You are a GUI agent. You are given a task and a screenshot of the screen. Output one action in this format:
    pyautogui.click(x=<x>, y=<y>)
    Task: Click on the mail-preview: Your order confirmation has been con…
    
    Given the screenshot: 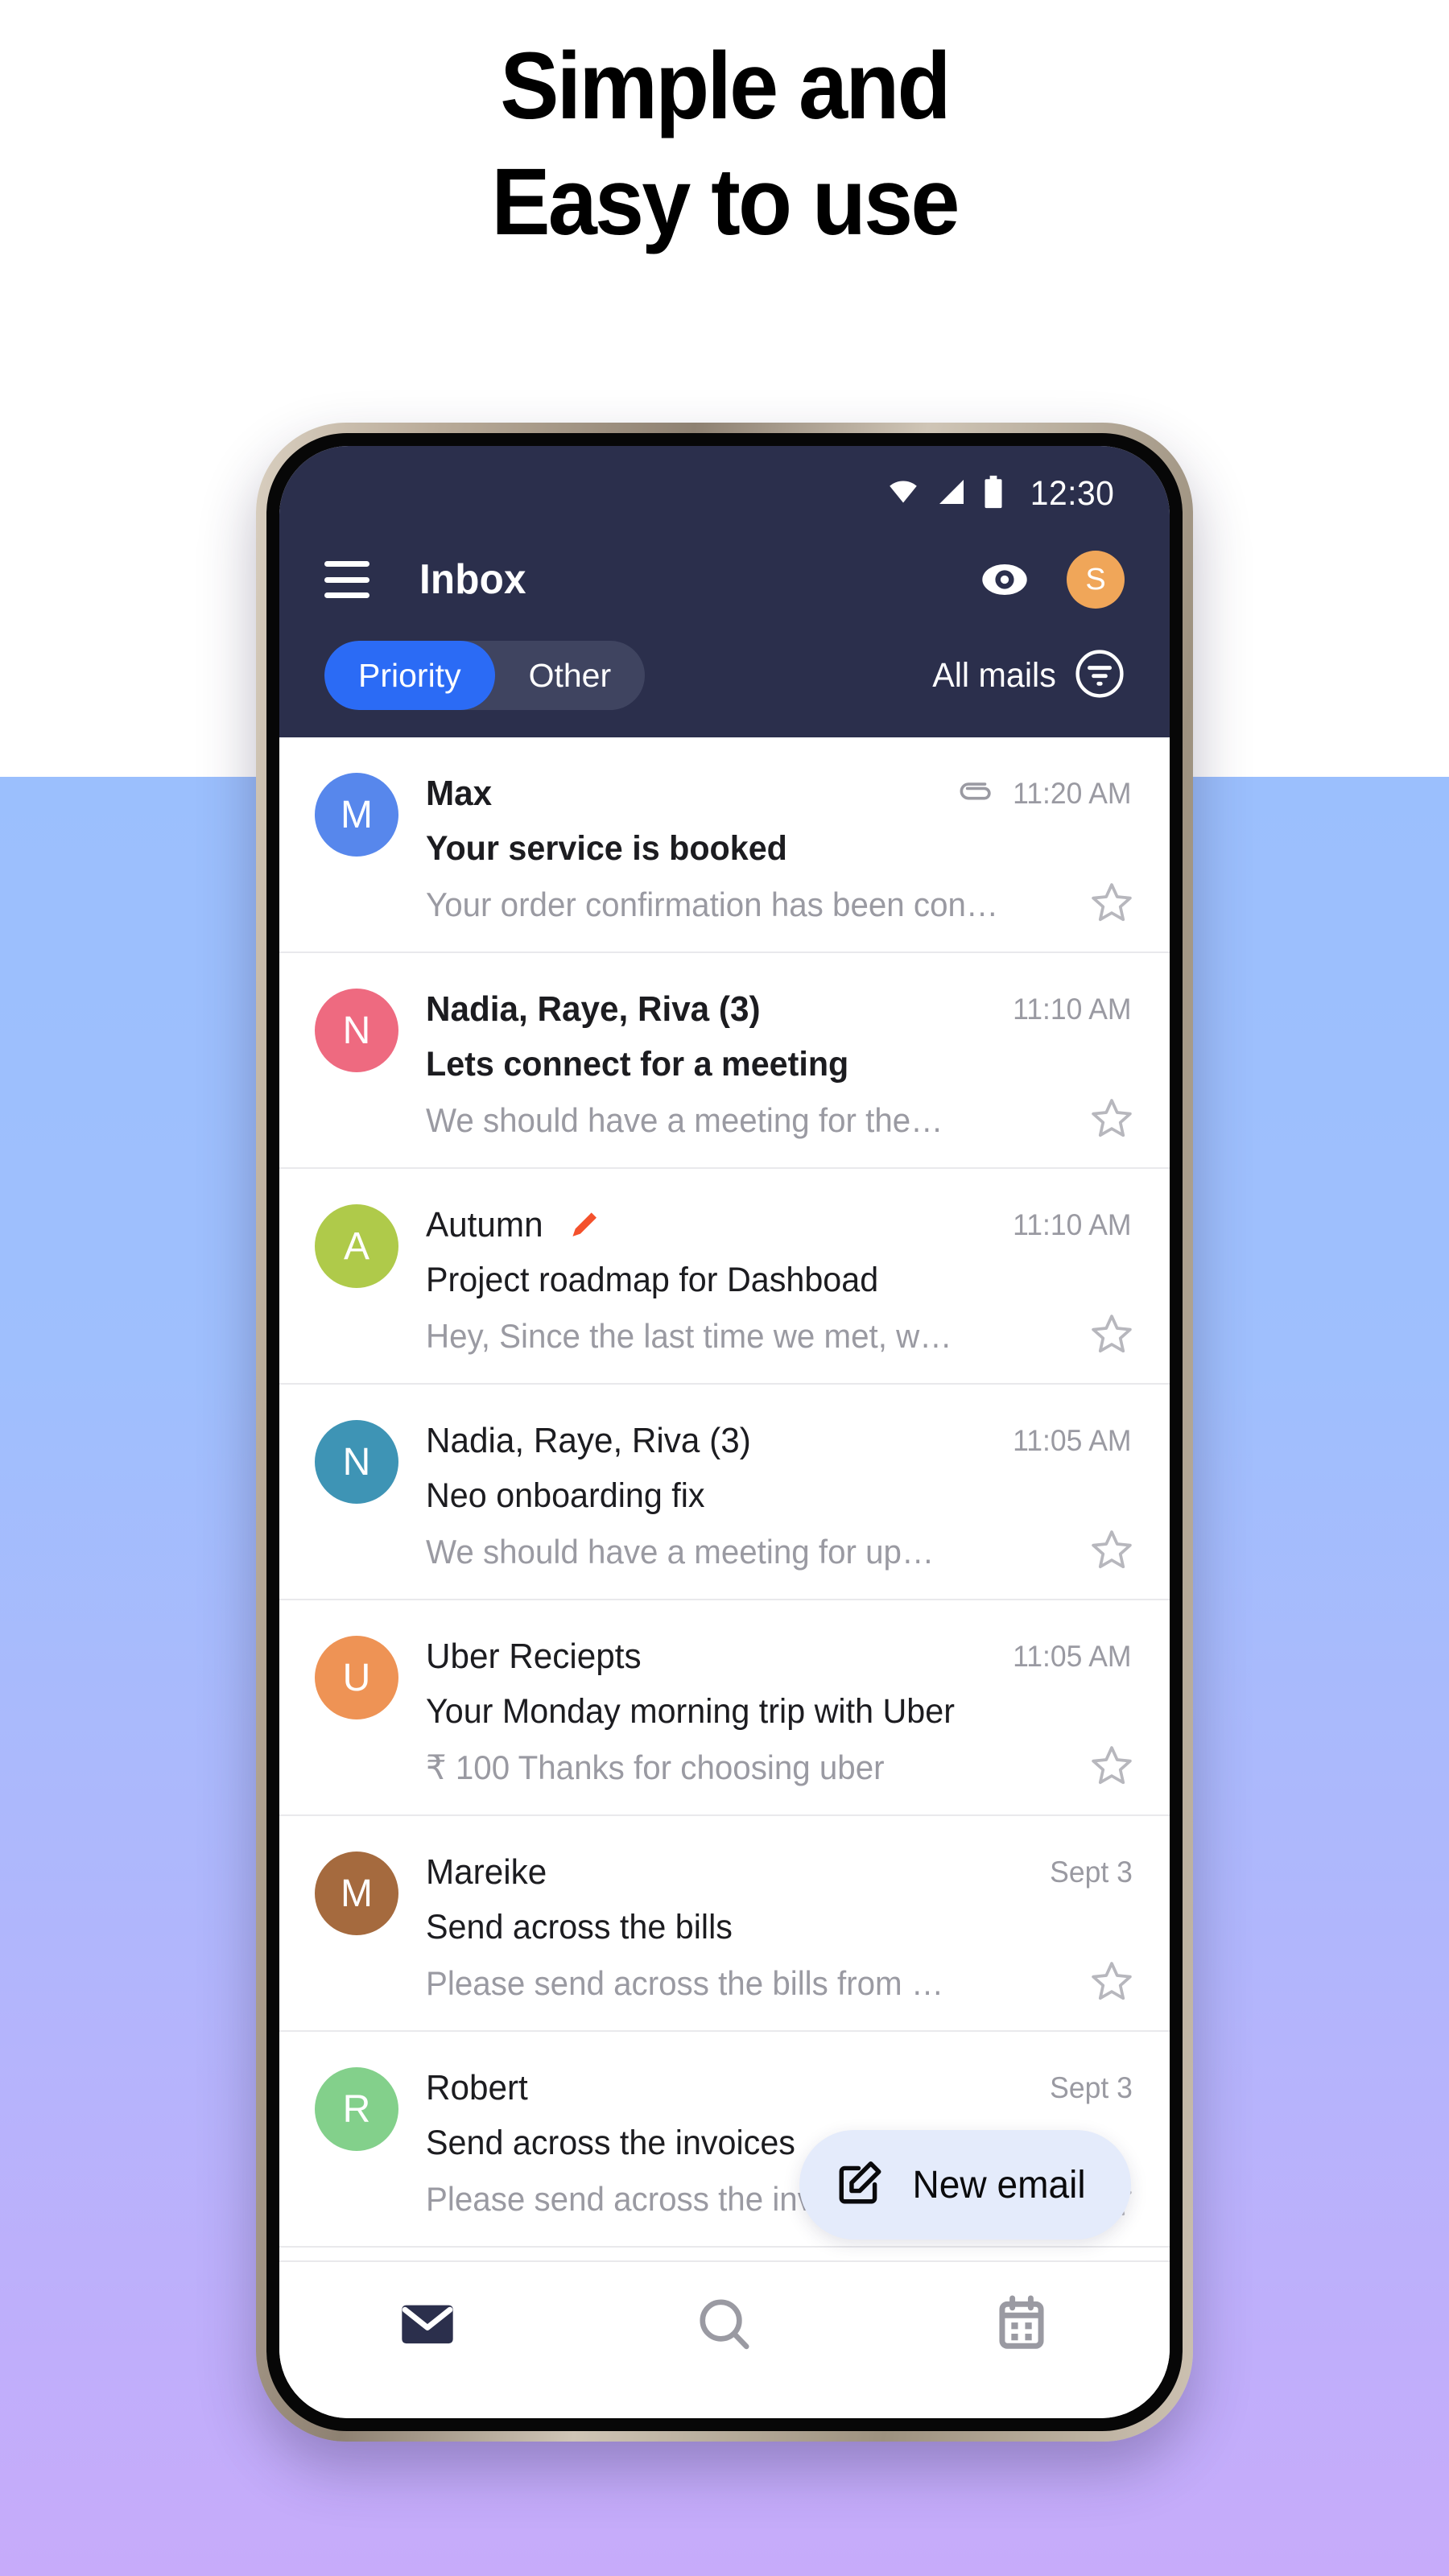 What is the action you would take?
    pyautogui.click(x=712, y=904)
    